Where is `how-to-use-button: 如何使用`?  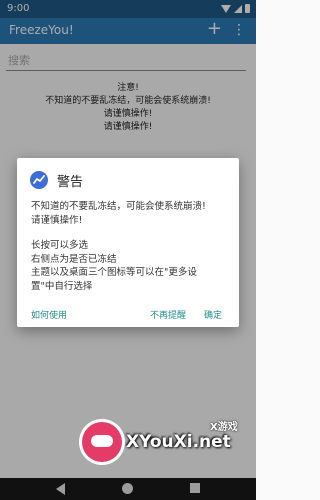
how-to-use-button: 如何使用 is located at coordinates (49, 314).